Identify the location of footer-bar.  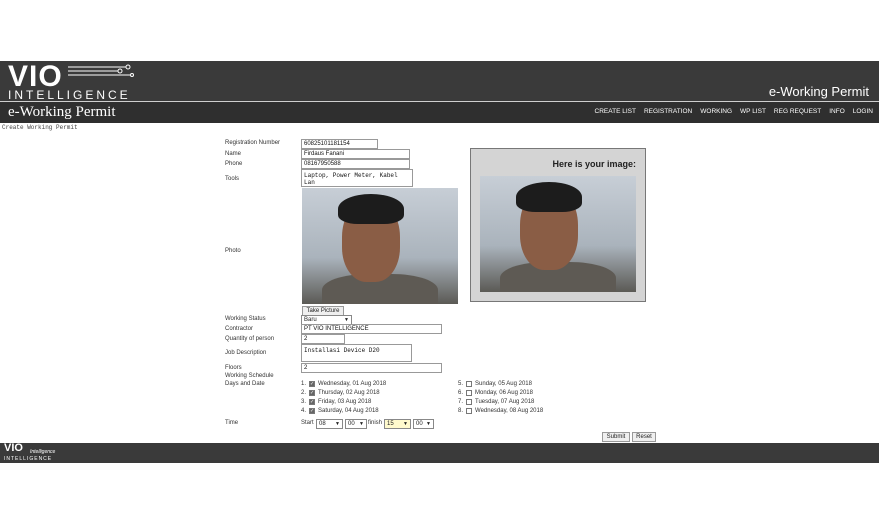
(439, 453).